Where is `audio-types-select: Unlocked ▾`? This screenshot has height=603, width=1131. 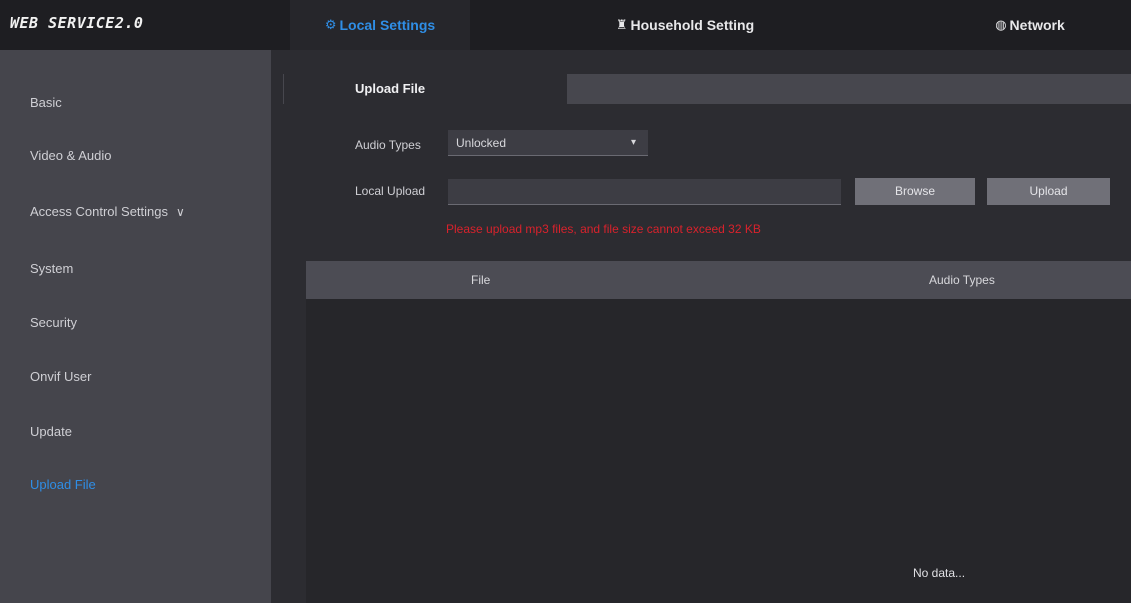
audio-types-select: Unlocked ▾ is located at coordinates (548, 143).